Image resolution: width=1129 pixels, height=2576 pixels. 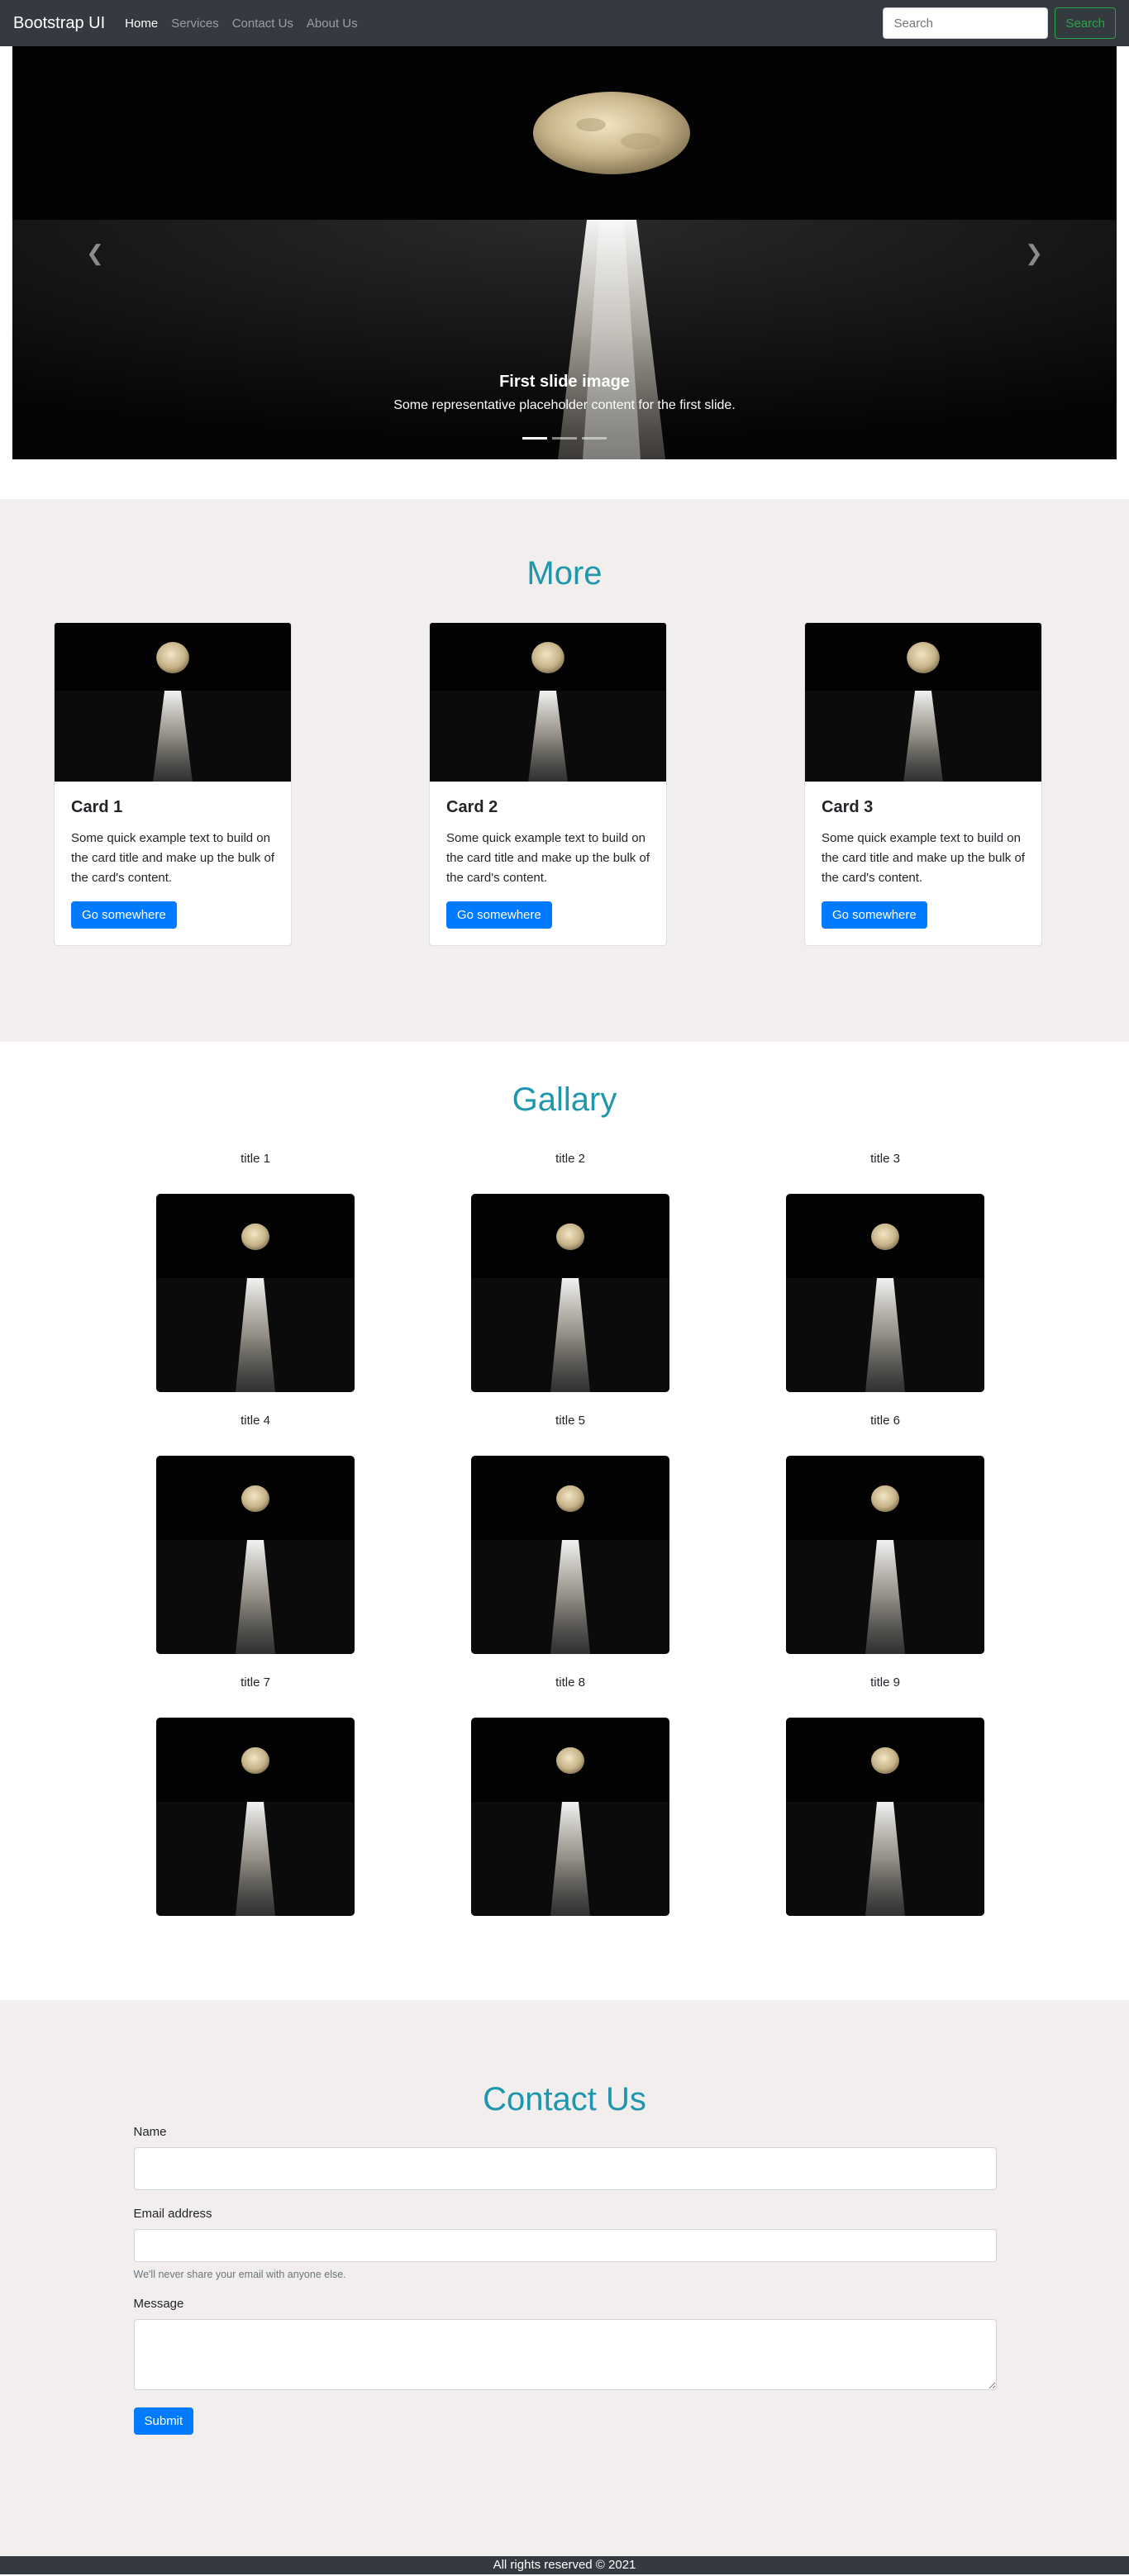 I want to click on gallery-item: title 5, so click(x=570, y=1534).